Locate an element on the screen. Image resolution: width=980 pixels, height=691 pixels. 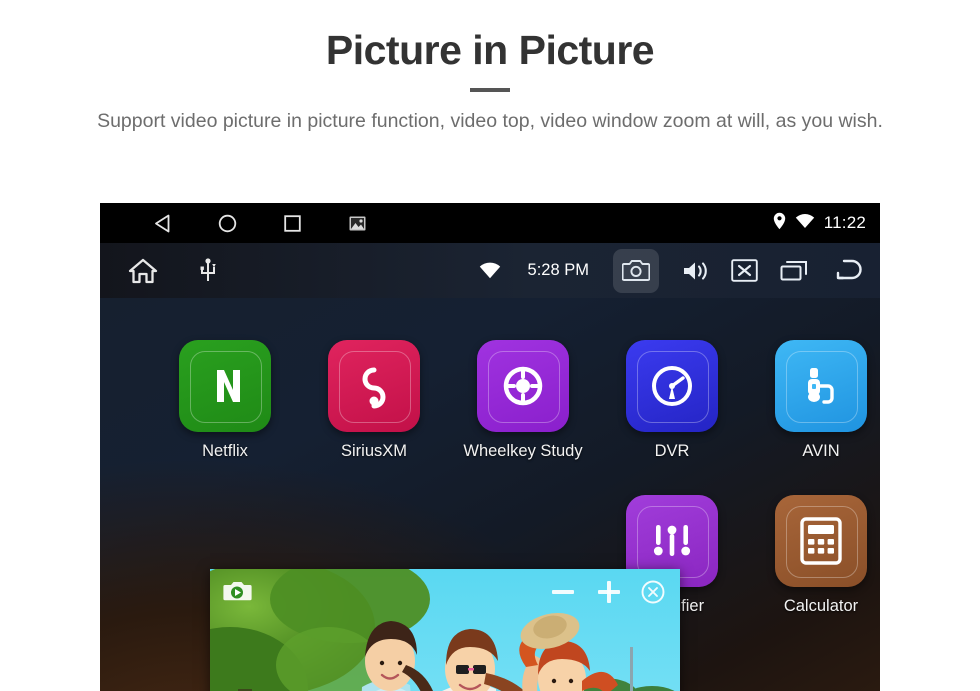
siriusxm-icon is located at coordinates (374, 386).